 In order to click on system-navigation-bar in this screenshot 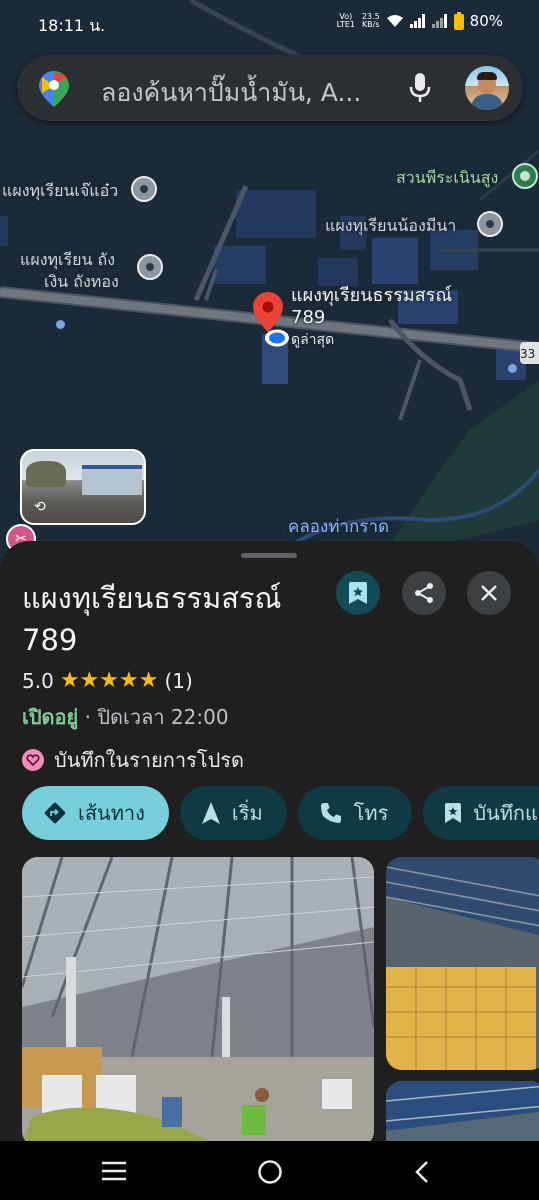, I will do `click(269, 1170)`.